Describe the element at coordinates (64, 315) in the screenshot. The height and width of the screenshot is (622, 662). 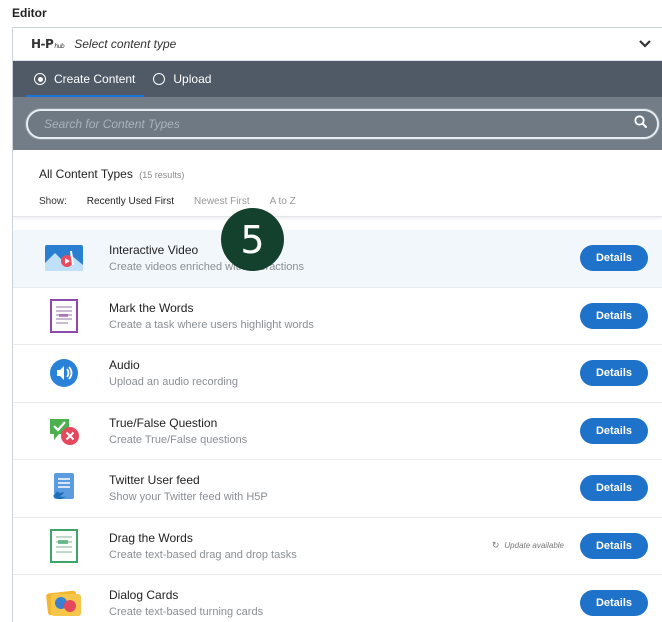
I see `mark-the-words-icon` at that location.